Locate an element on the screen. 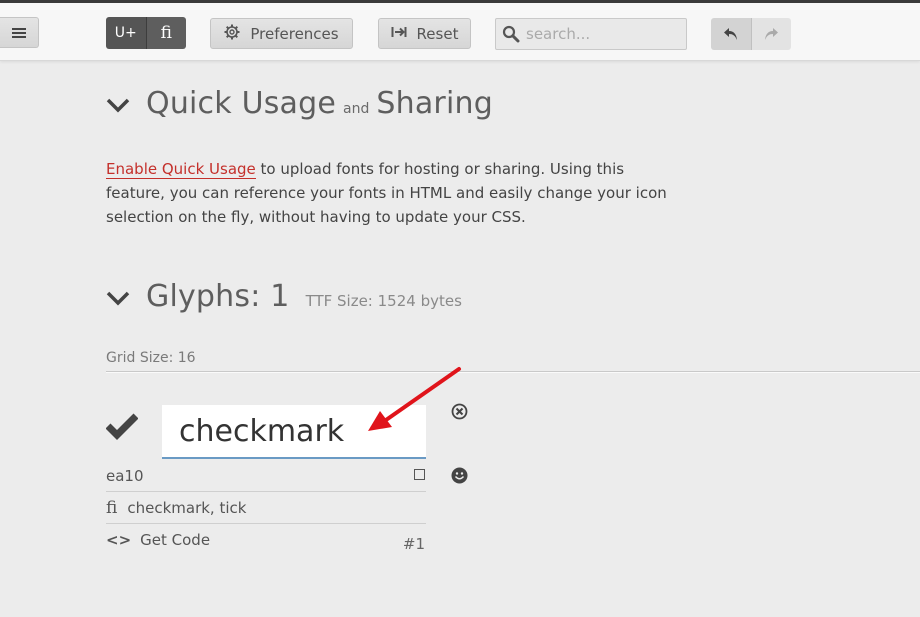 The width and height of the screenshot is (920, 617). hamburger-icon is located at coordinates (19, 33).